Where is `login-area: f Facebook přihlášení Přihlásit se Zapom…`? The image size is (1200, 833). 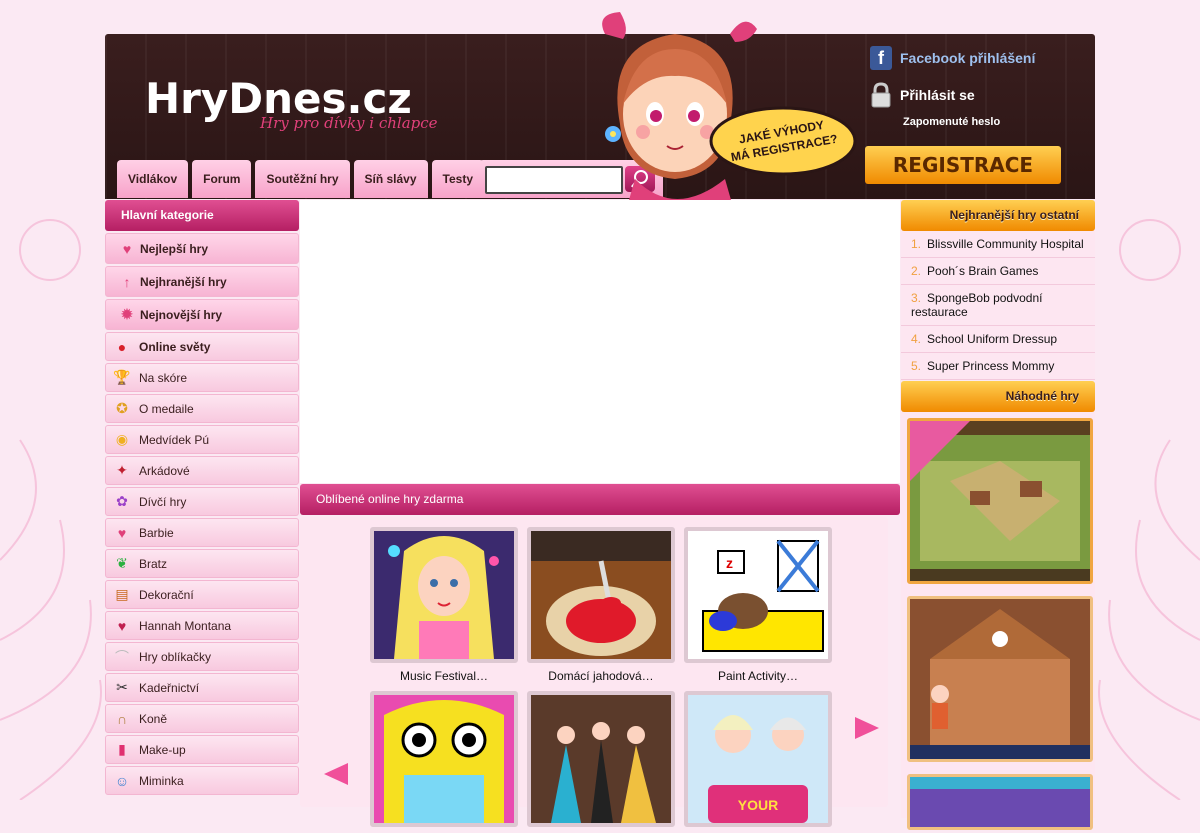 login-area: f Facebook přihlášení Přihlásit se Zapom… is located at coordinates (975, 87).